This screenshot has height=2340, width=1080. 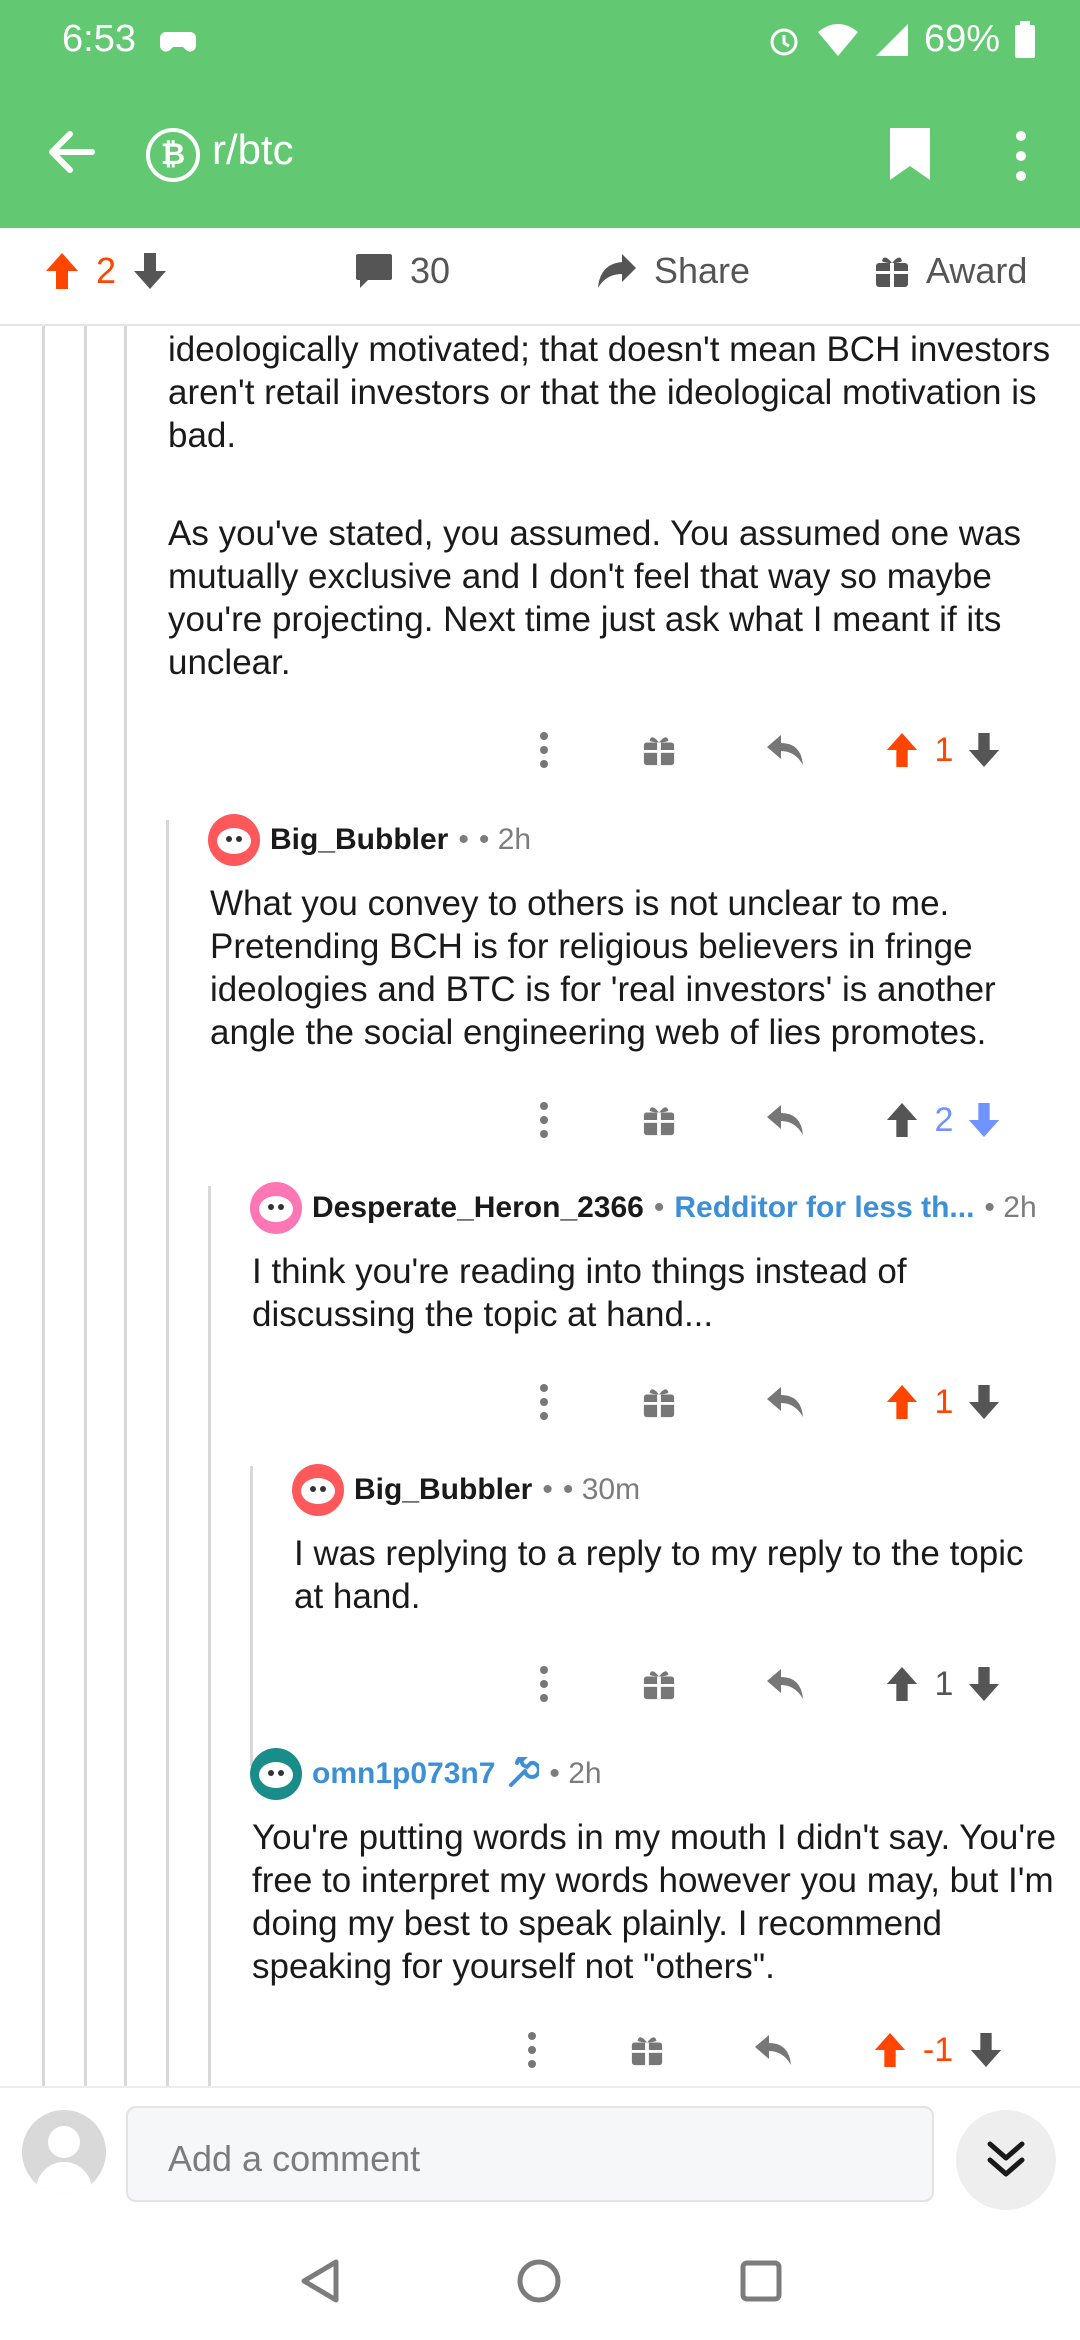 What do you see at coordinates (72, 152) in the screenshot?
I see `arrow-left-icon` at bounding box center [72, 152].